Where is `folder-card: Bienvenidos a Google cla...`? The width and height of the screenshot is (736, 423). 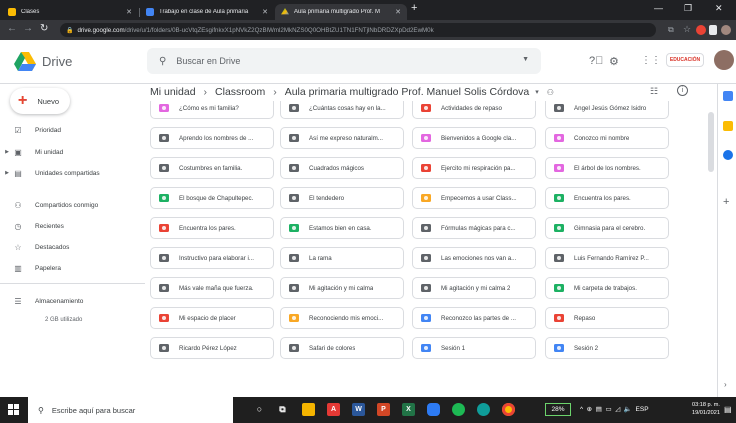 folder-card: Bienvenidos a Google cla... is located at coordinates (474, 138).